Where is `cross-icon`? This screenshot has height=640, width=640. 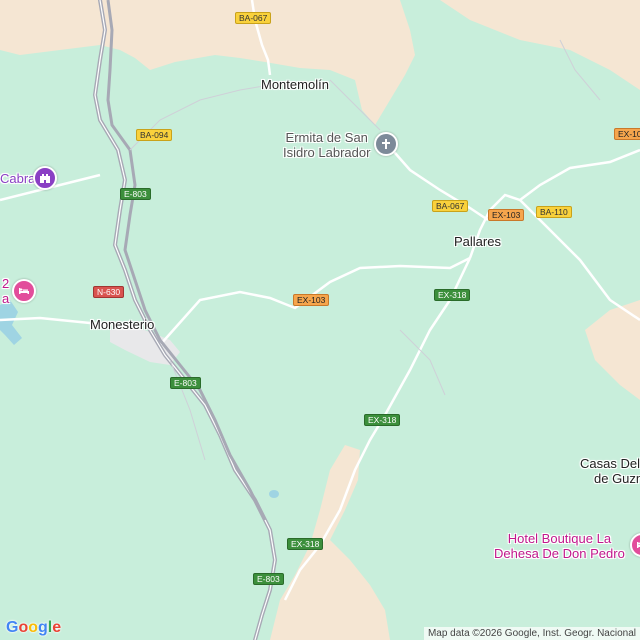 cross-icon is located at coordinates (386, 144).